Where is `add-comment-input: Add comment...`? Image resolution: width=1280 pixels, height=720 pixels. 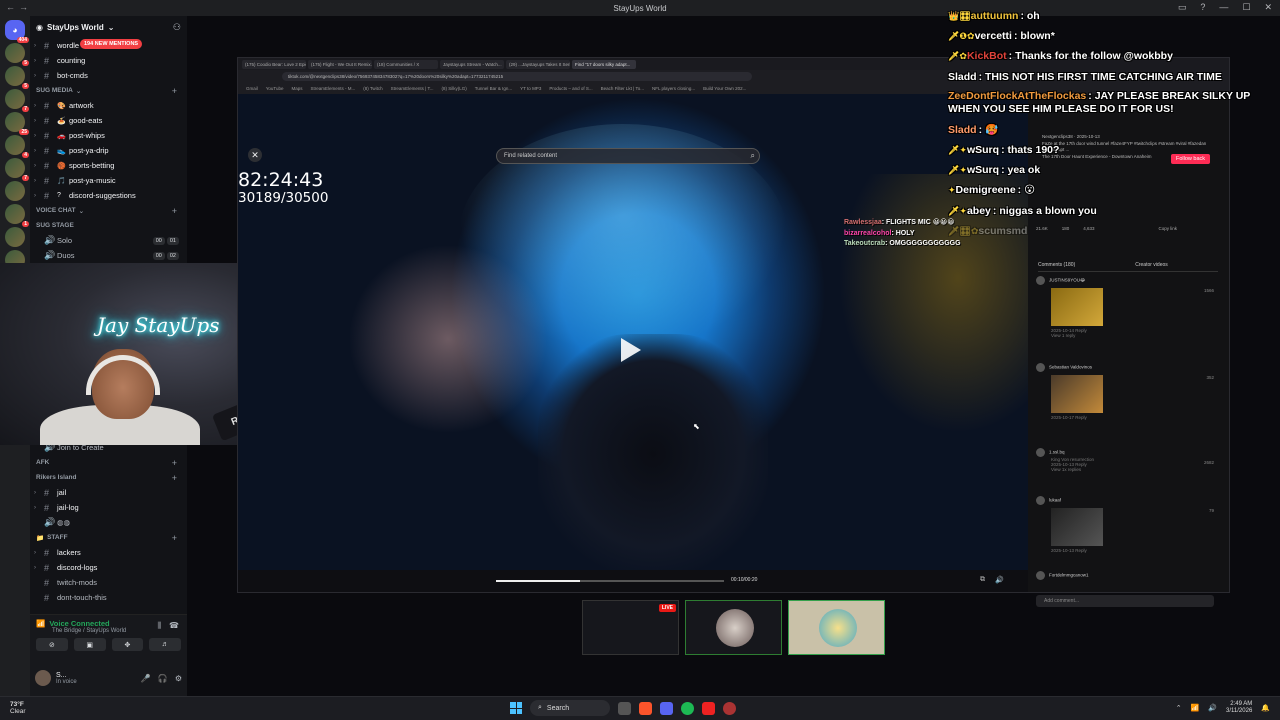
add-comment-input: Add comment... is located at coordinates (1125, 601).